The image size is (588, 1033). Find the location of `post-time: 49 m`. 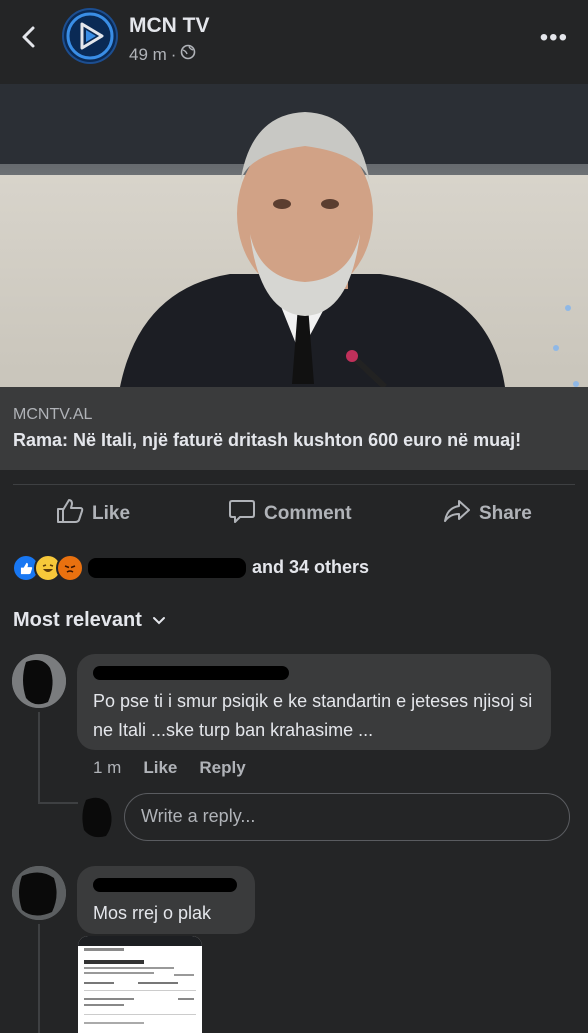

post-time: 49 m is located at coordinates (148, 55).